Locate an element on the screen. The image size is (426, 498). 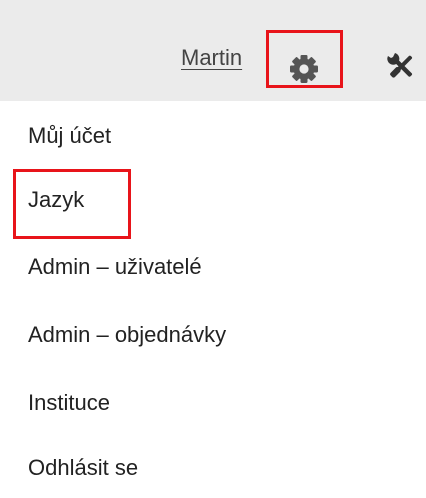
menu-item-muj-ucet: Můj účet is located at coordinates (69, 136).